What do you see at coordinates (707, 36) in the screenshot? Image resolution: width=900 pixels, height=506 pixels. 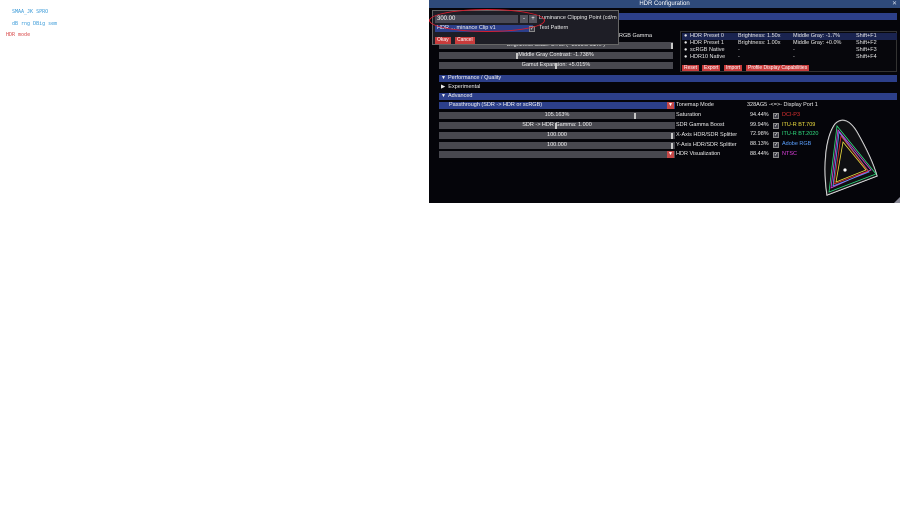 I see `preset-name: HDR Preset 0` at bounding box center [707, 36].